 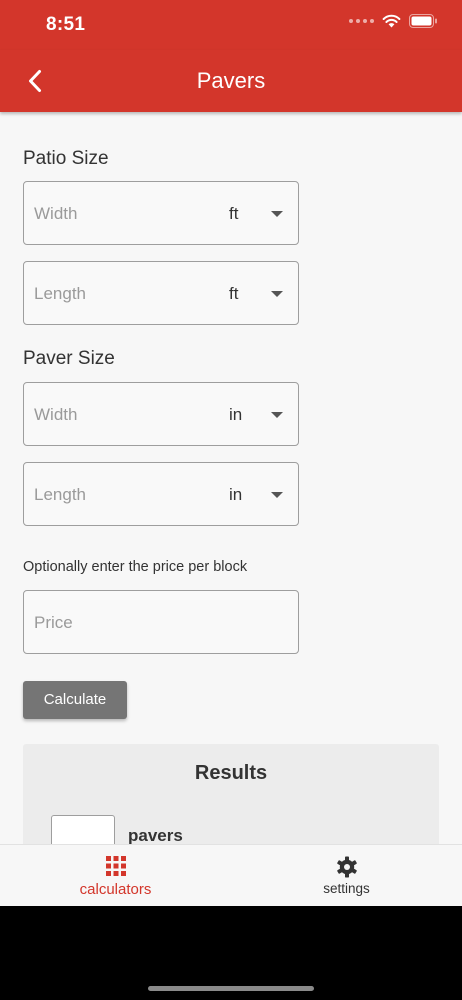 I want to click on status-icons, so click(x=393, y=21).